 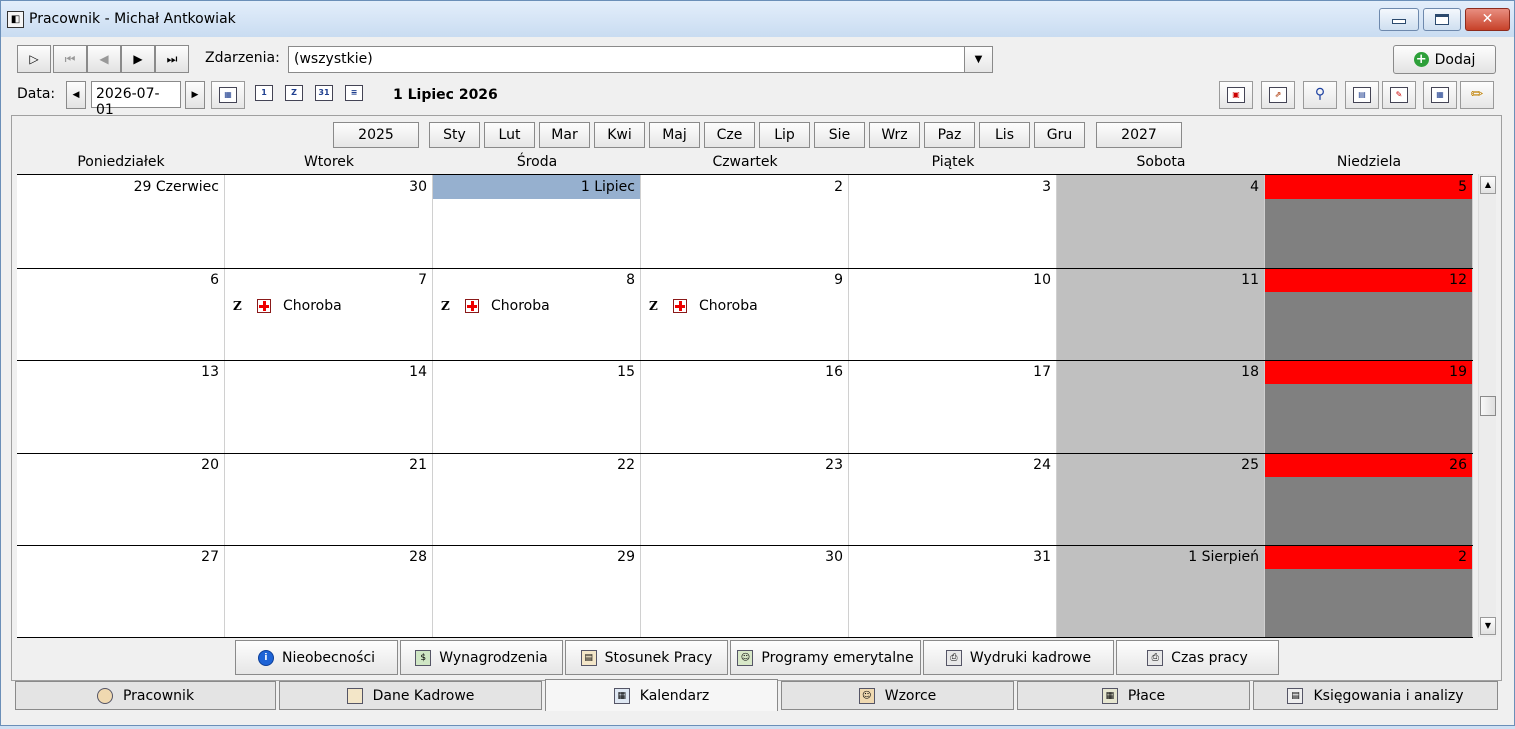 What do you see at coordinates (745, 499) in the screenshot?
I see `calendar-day-cell: 23` at bounding box center [745, 499].